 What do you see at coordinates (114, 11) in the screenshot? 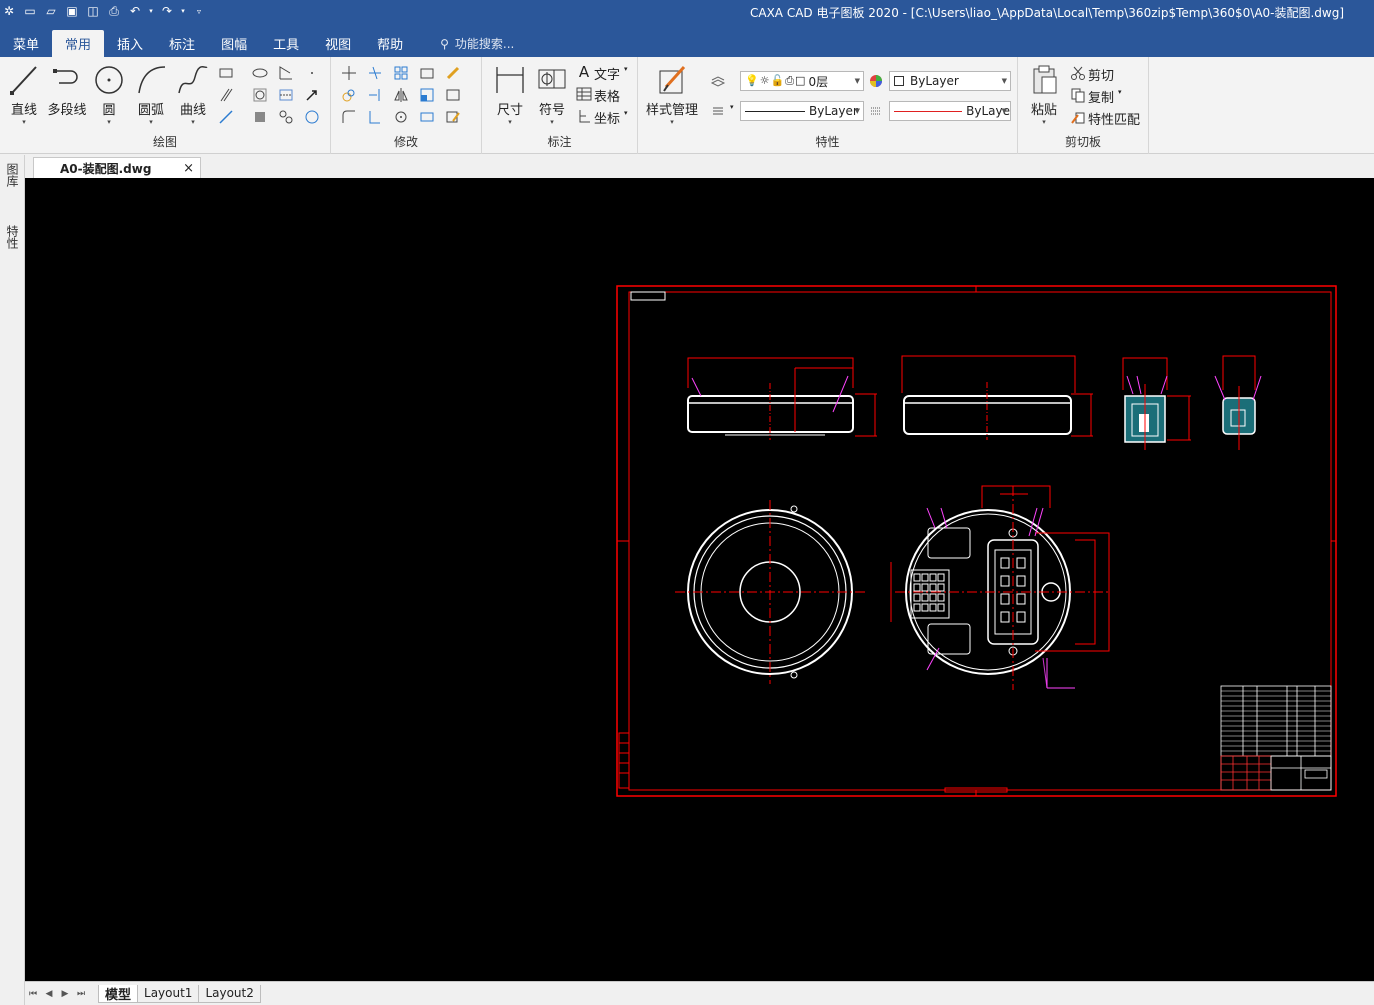
I see `print-icon: ⎙` at bounding box center [114, 11].